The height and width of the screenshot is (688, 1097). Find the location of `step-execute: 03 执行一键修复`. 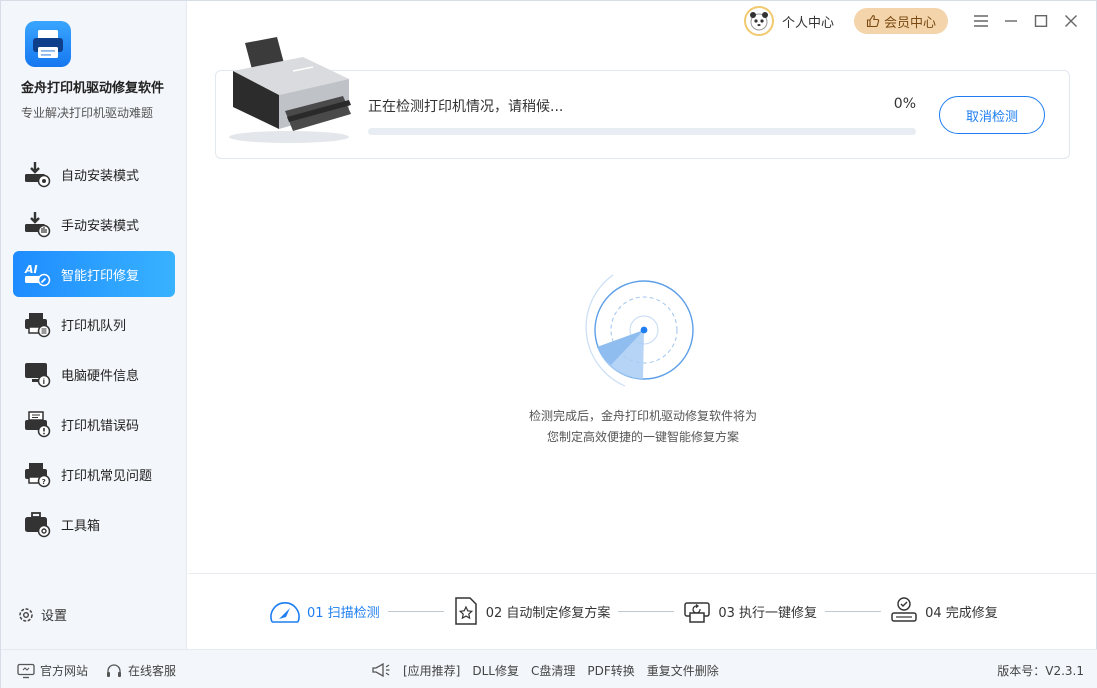

step-execute: 03 执行一键修复 is located at coordinates (749, 611).